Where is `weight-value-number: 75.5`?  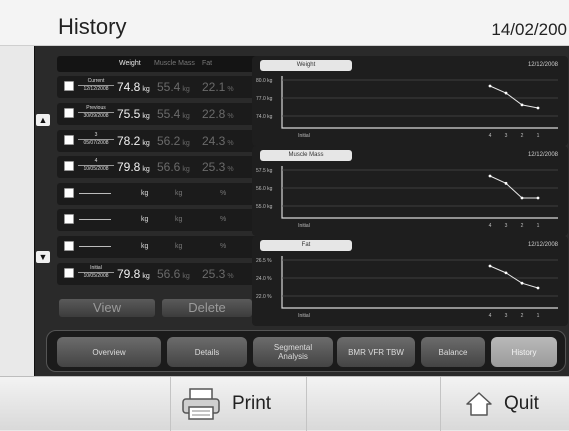 weight-value-number: 75.5 is located at coordinates (129, 114).